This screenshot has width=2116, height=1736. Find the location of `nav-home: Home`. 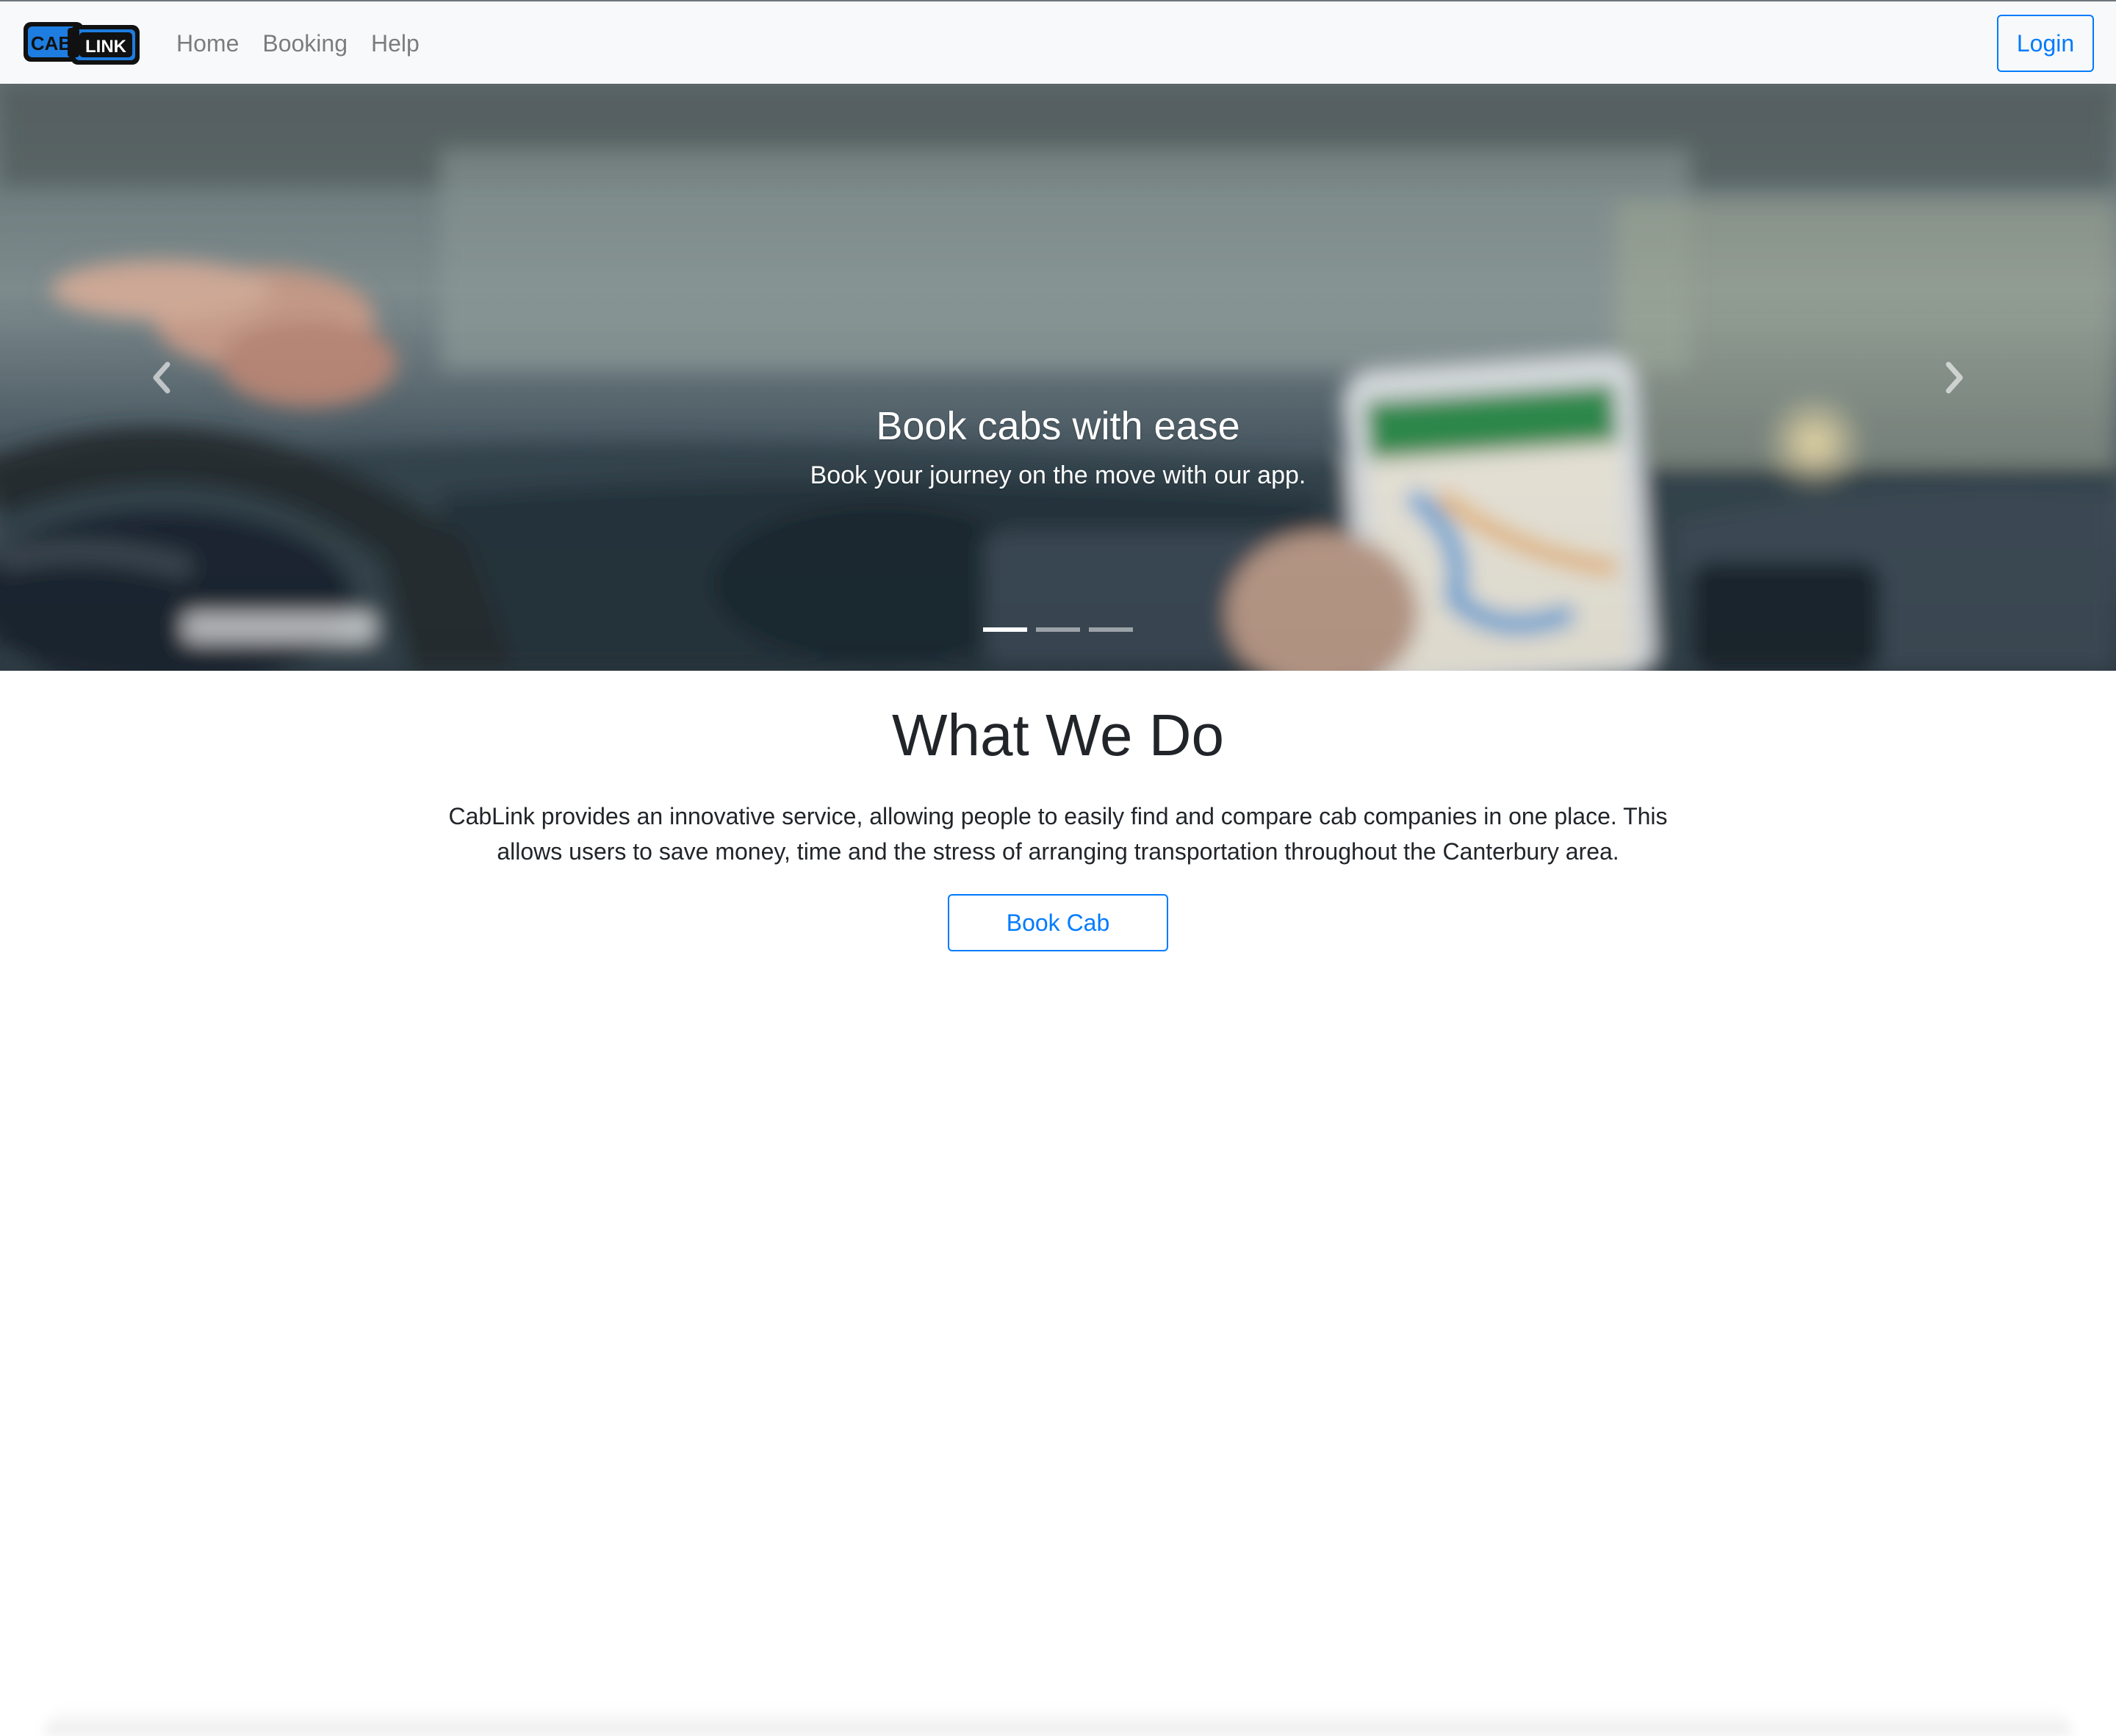

nav-home: Home is located at coordinates (207, 43).